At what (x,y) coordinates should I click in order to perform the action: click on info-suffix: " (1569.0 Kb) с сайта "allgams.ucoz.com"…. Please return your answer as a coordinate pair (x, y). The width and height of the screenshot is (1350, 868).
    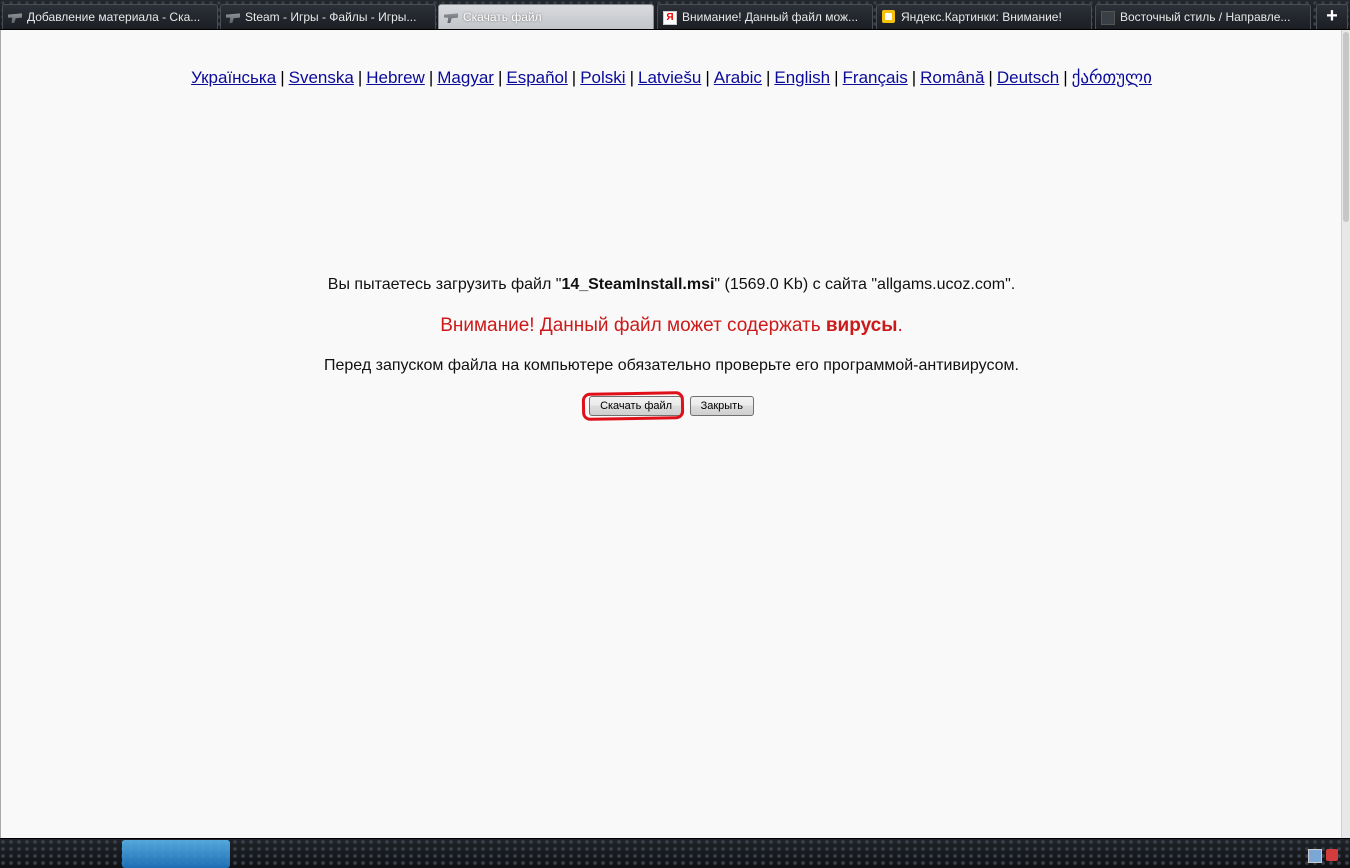
    Looking at the image, I should click on (865, 284).